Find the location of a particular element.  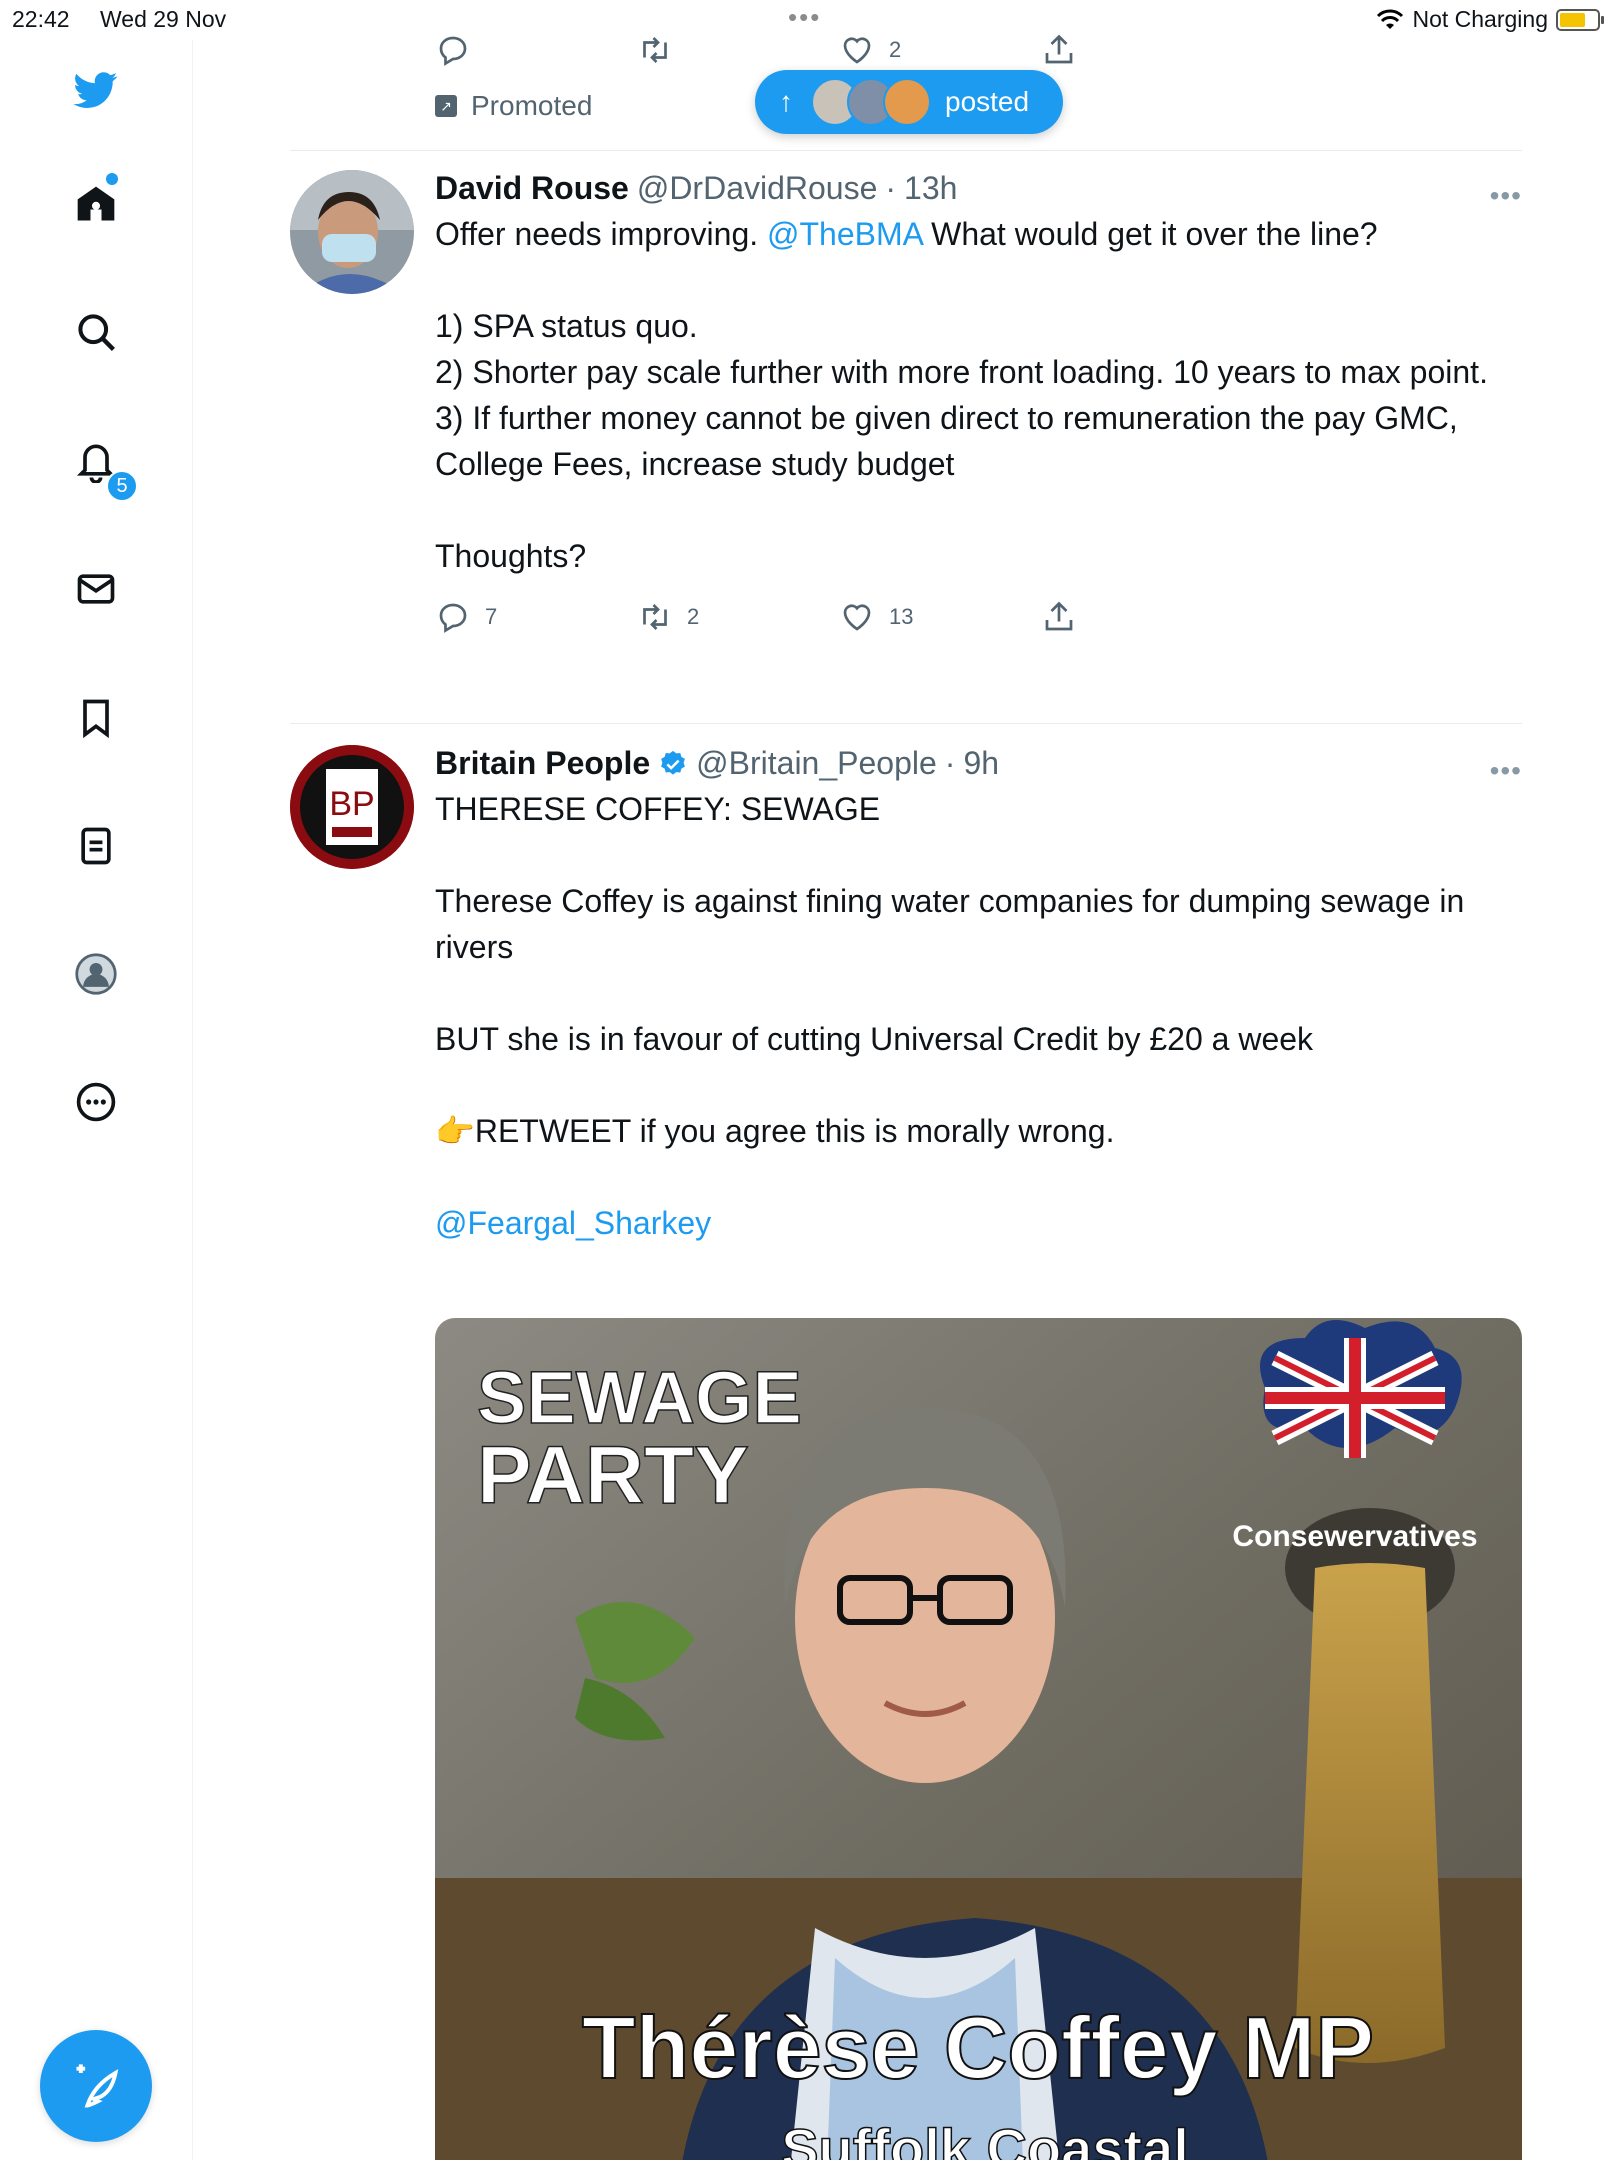

like-button: 13 is located at coordinates (876, 617).